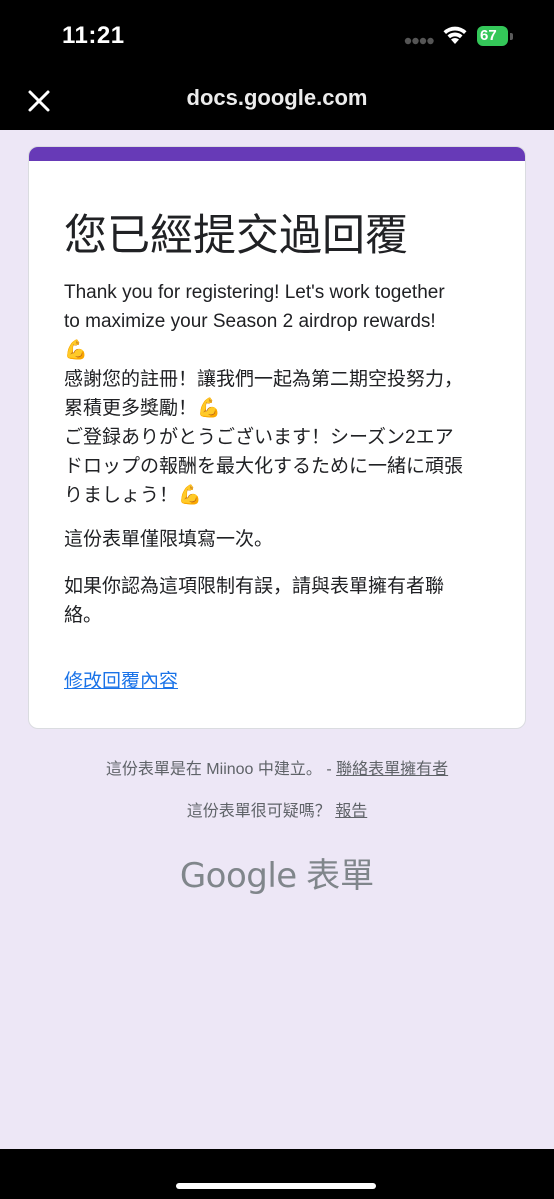 Image resolution: width=554 pixels, height=1199 pixels. I want to click on battery-level: 67, so click(492, 36).